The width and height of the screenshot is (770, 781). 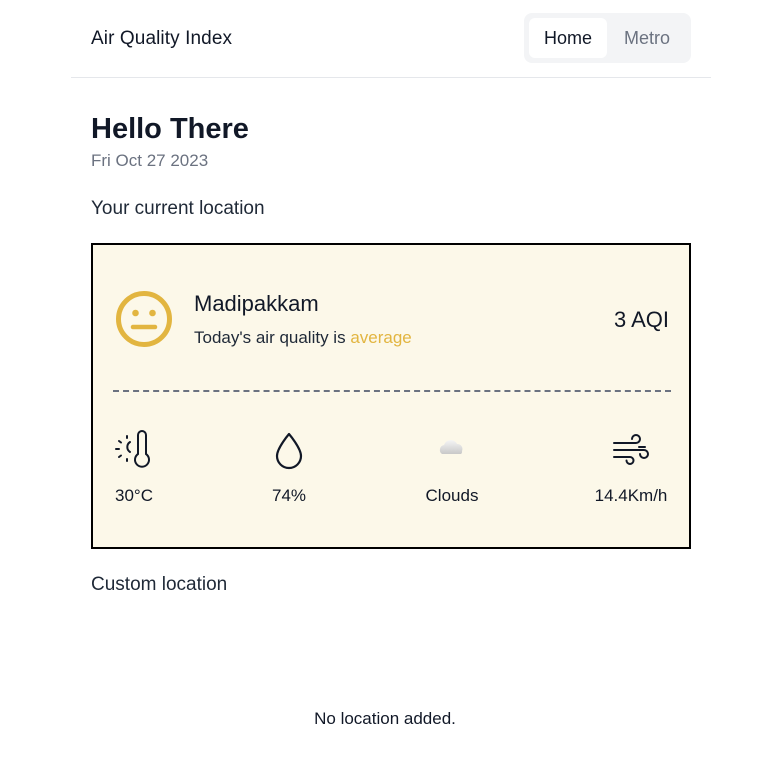 What do you see at coordinates (289, 451) in the screenshot?
I see `droplet-icon` at bounding box center [289, 451].